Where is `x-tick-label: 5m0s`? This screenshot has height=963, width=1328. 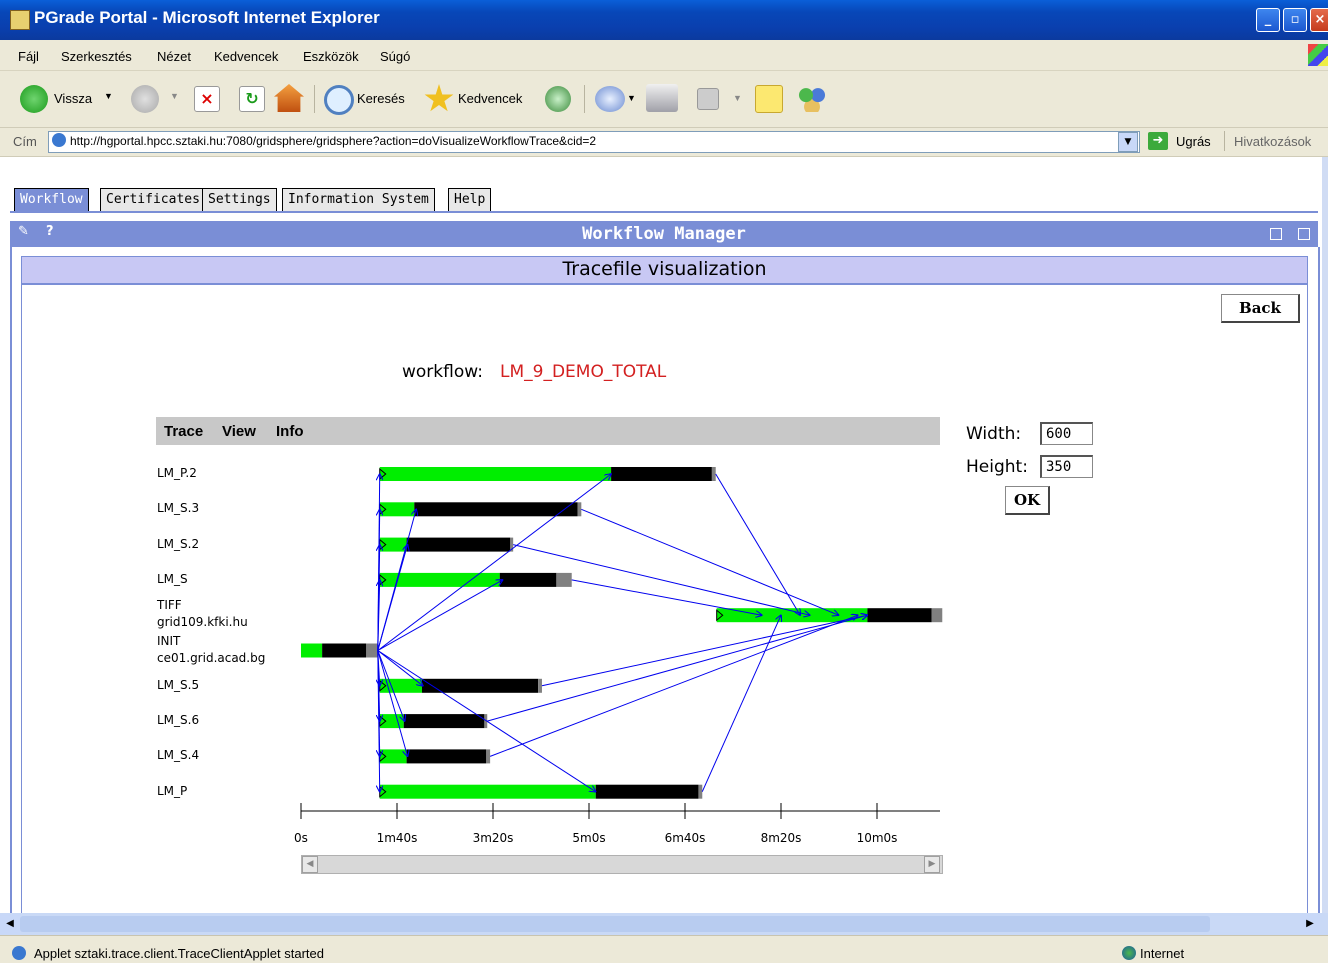 x-tick-label: 5m0s is located at coordinates (588, 838).